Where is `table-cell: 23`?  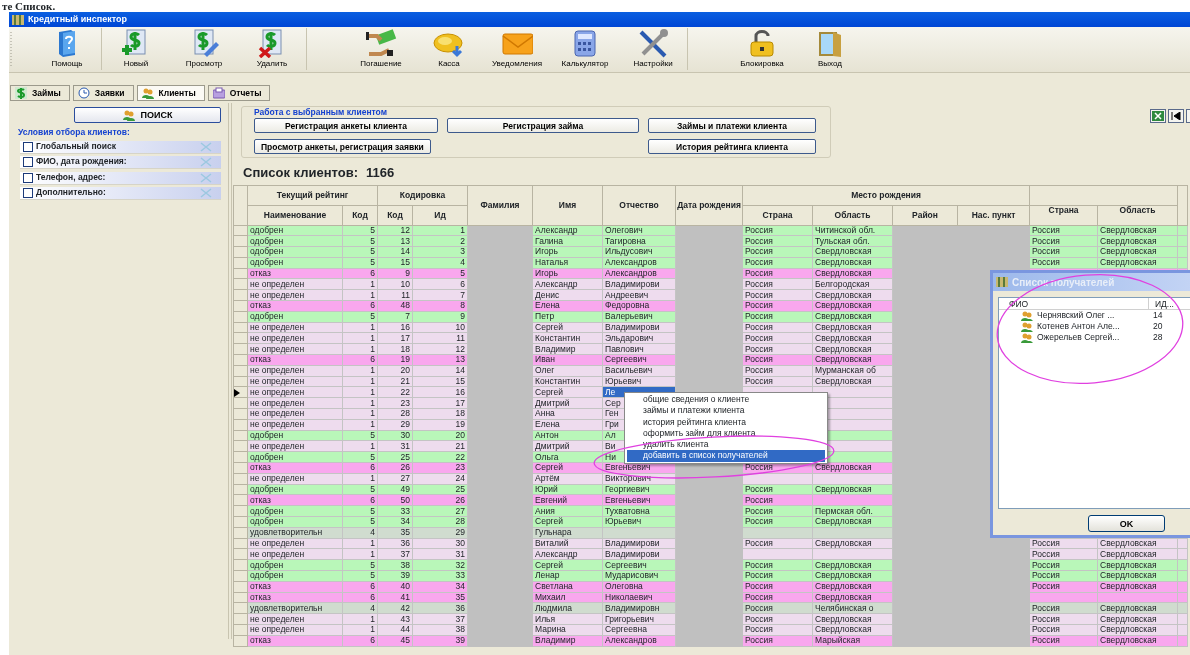
table-cell: 23 is located at coordinates (440, 468).